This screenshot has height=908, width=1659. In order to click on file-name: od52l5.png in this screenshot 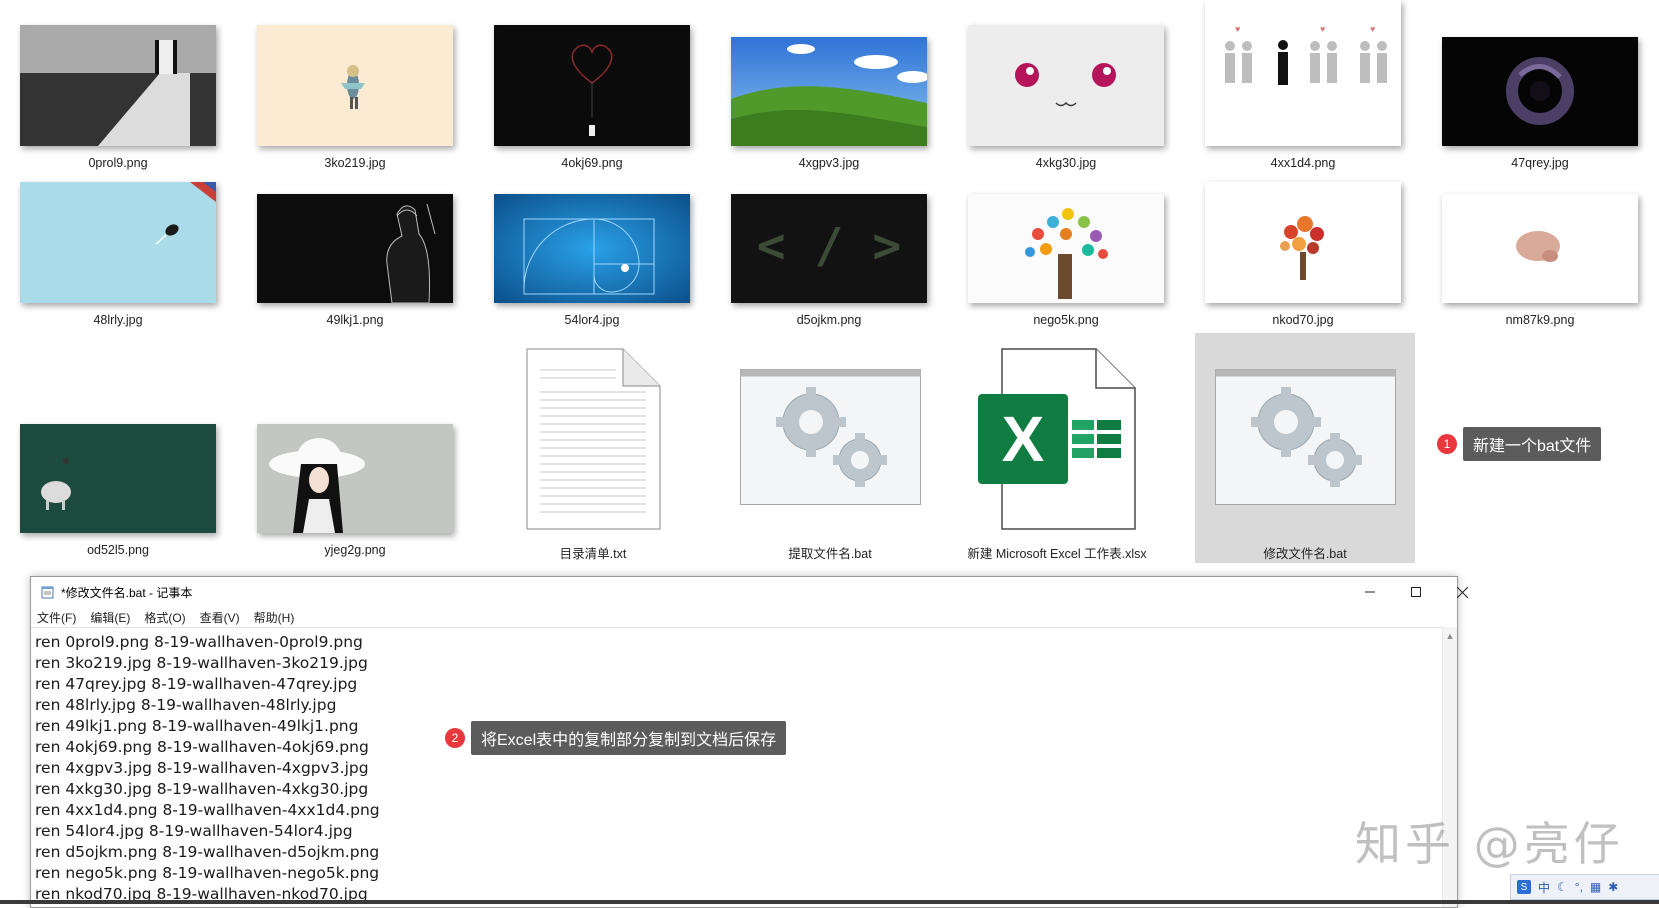, I will do `click(118, 550)`.